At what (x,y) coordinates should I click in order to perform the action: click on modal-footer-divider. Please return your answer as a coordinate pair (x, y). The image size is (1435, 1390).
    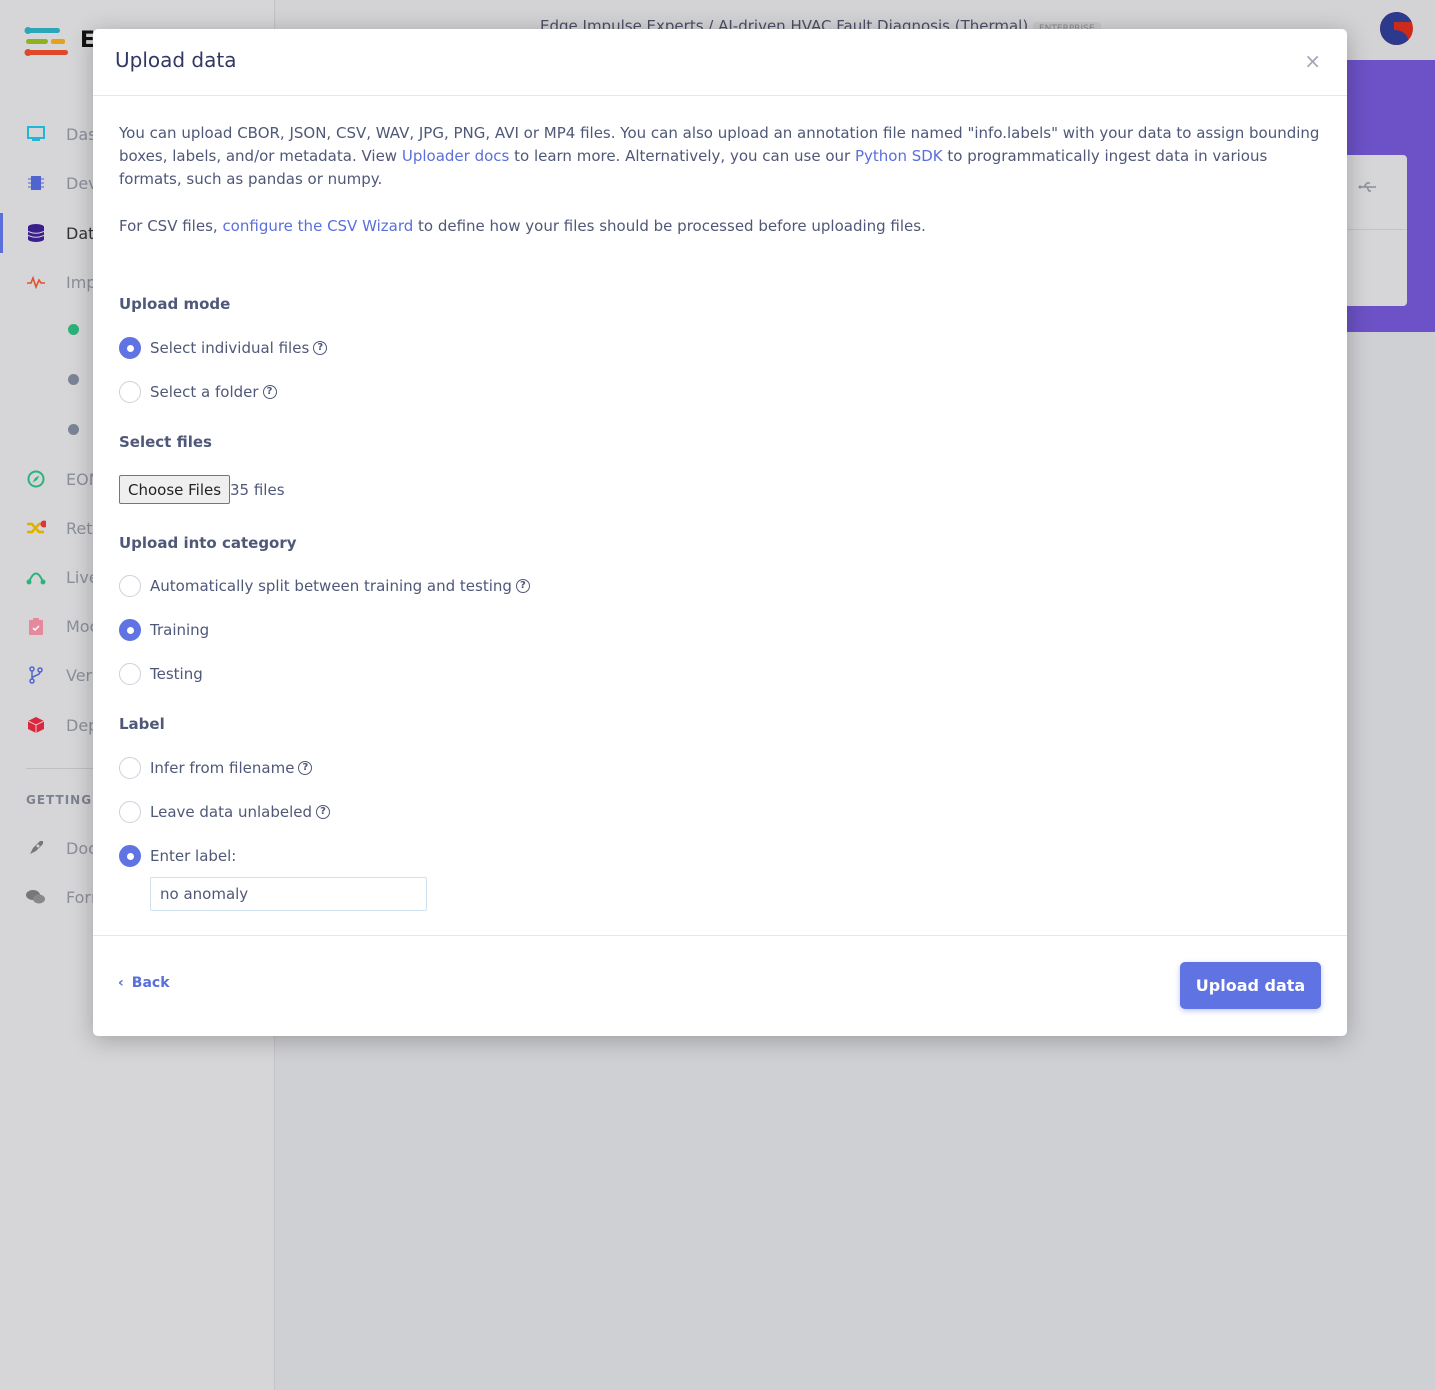
    Looking at the image, I should click on (720, 935).